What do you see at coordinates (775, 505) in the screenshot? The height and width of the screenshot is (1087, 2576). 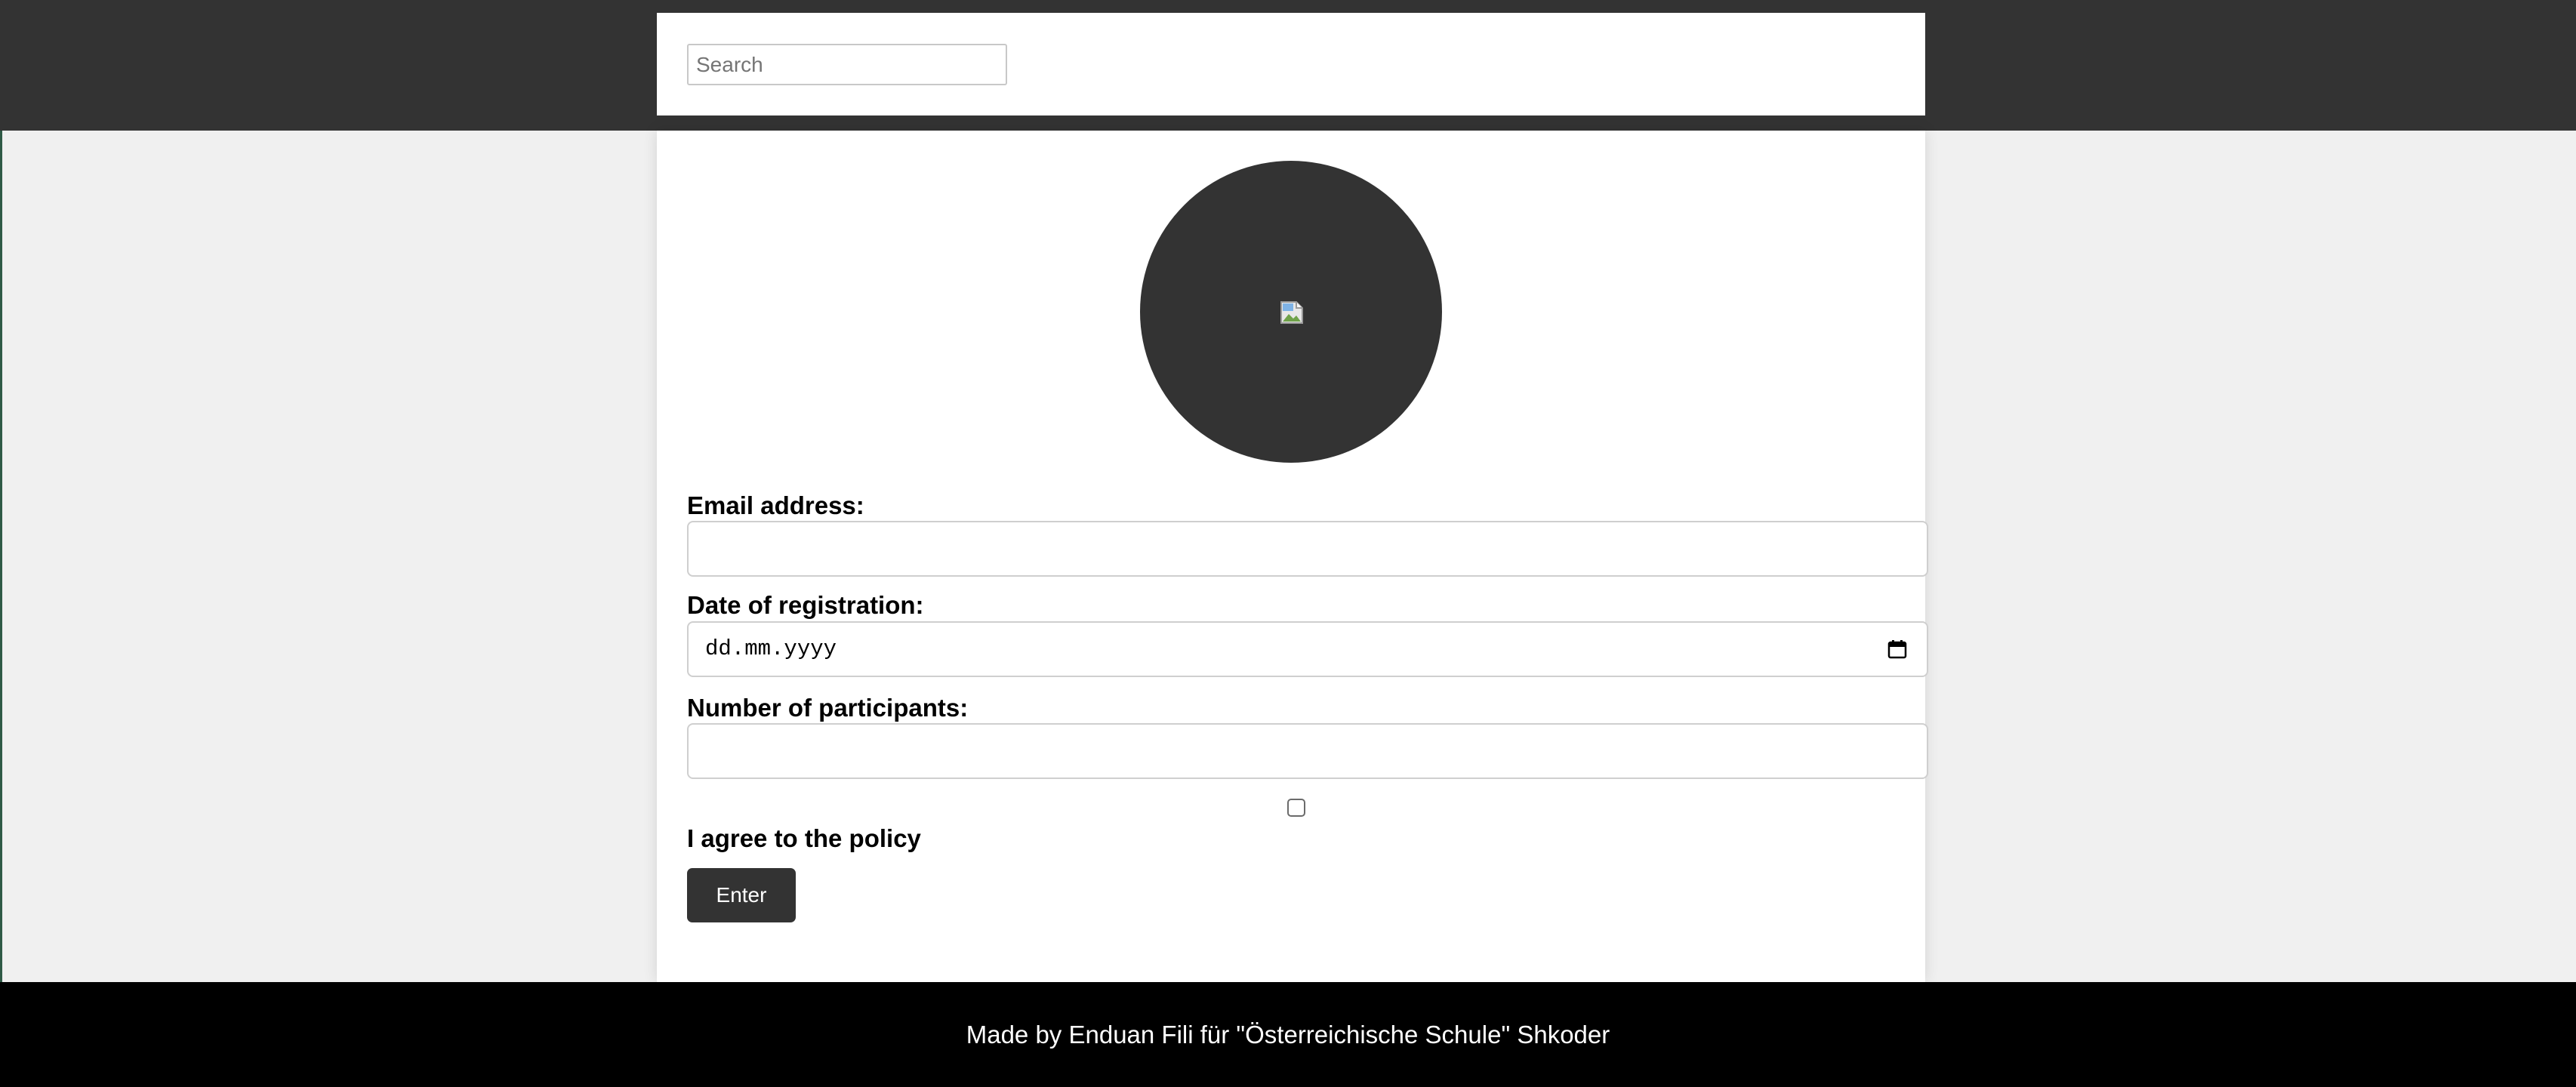 I see `email-label: Email address:` at bounding box center [775, 505].